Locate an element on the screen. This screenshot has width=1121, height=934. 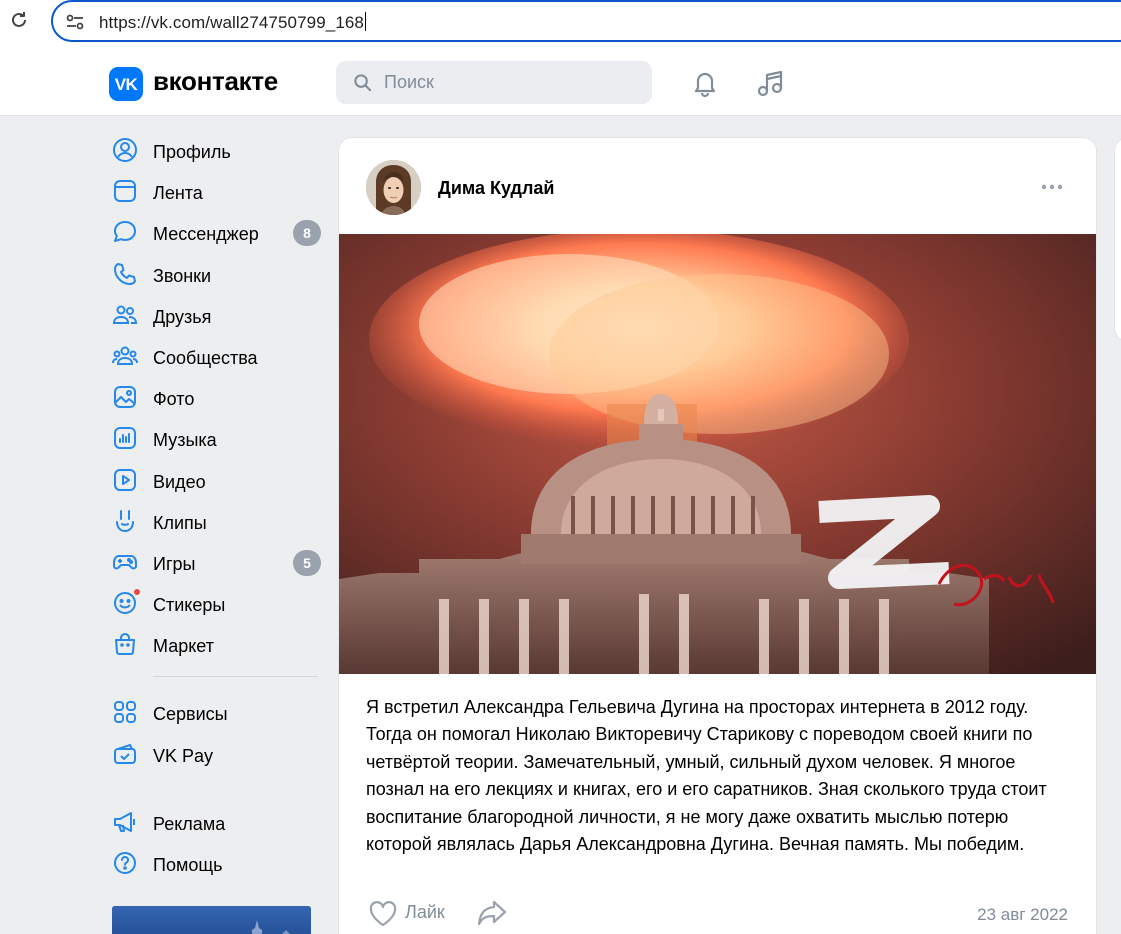
site-header: VK вконтакте is located at coordinates (560, 81).